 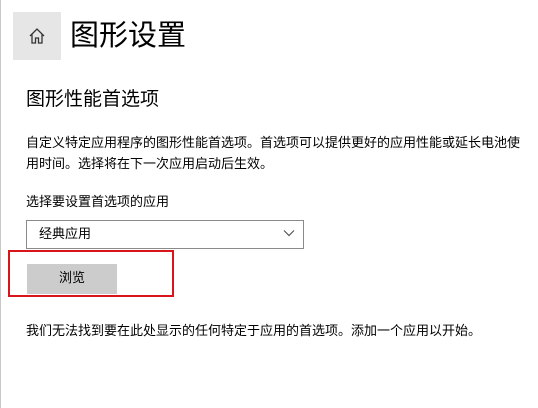 I want to click on home-icon, so click(x=37, y=36).